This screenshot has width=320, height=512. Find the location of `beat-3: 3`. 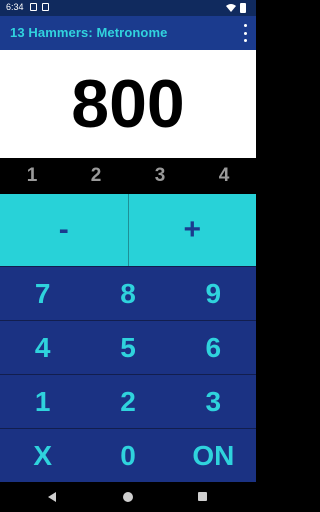

beat-3: 3 is located at coordinates (160, 175).